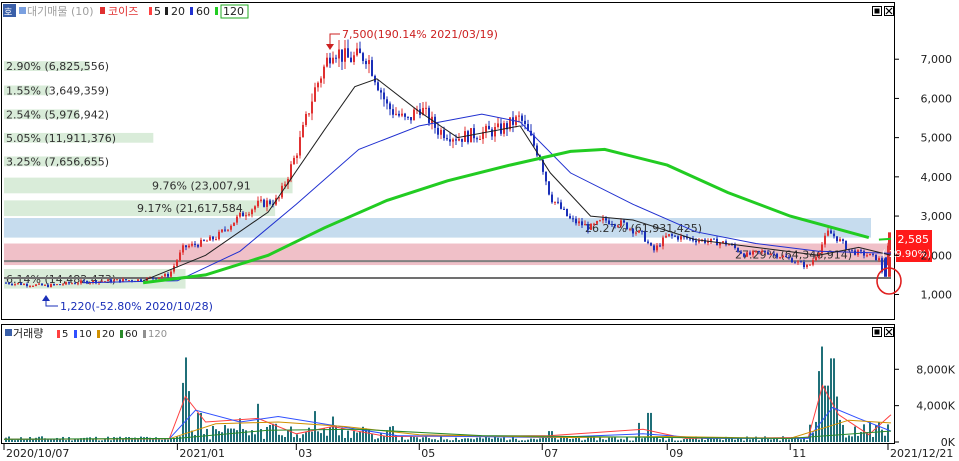  Describe the element at coordinates (889, 332) in the screenshot. I see `volume-panel-close-button` at that location.